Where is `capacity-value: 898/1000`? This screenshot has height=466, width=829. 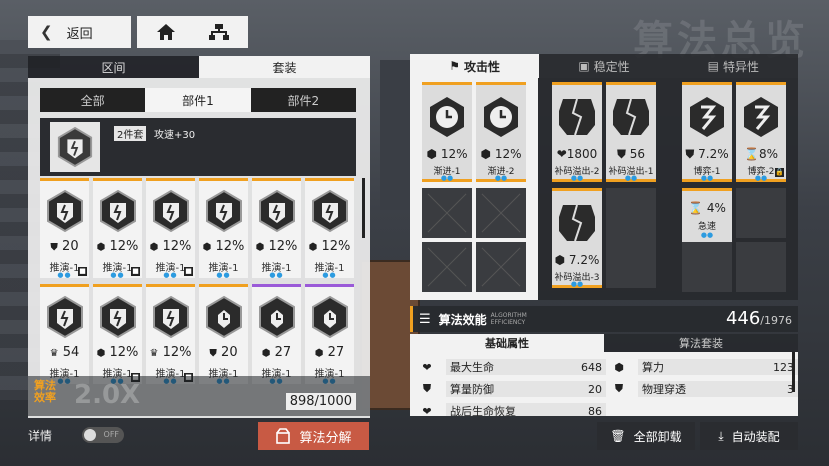 capacity-value: 898/1000 is located at coordinates (320, 401).